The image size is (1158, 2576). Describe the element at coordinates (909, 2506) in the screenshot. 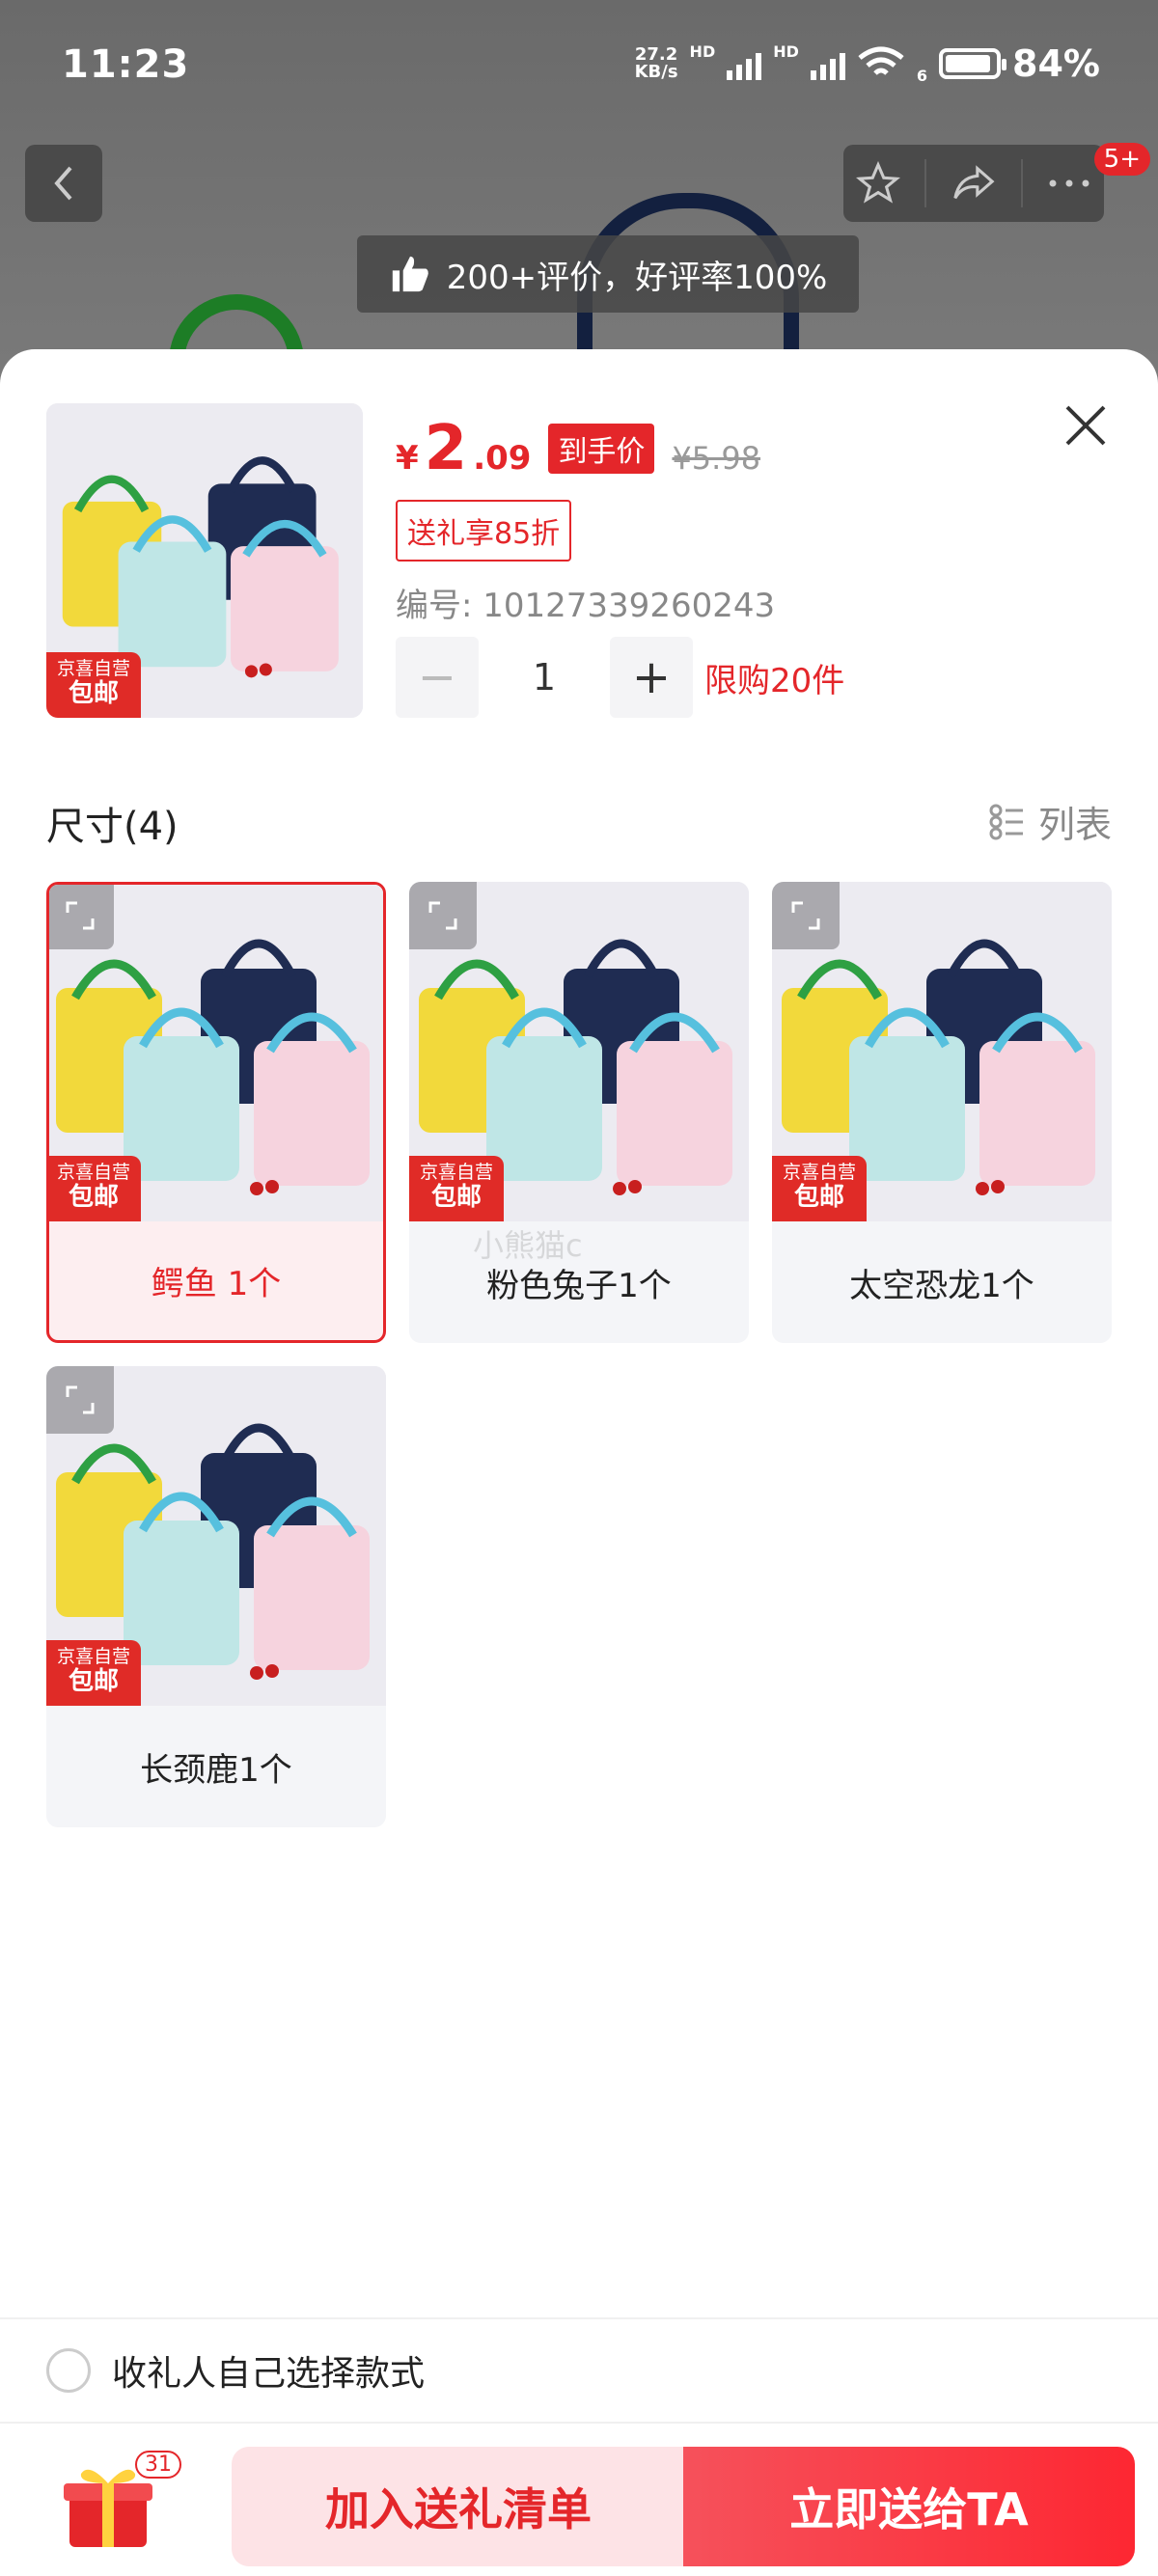

I see `send-gift-now-button: 立即送给TA` at that location.